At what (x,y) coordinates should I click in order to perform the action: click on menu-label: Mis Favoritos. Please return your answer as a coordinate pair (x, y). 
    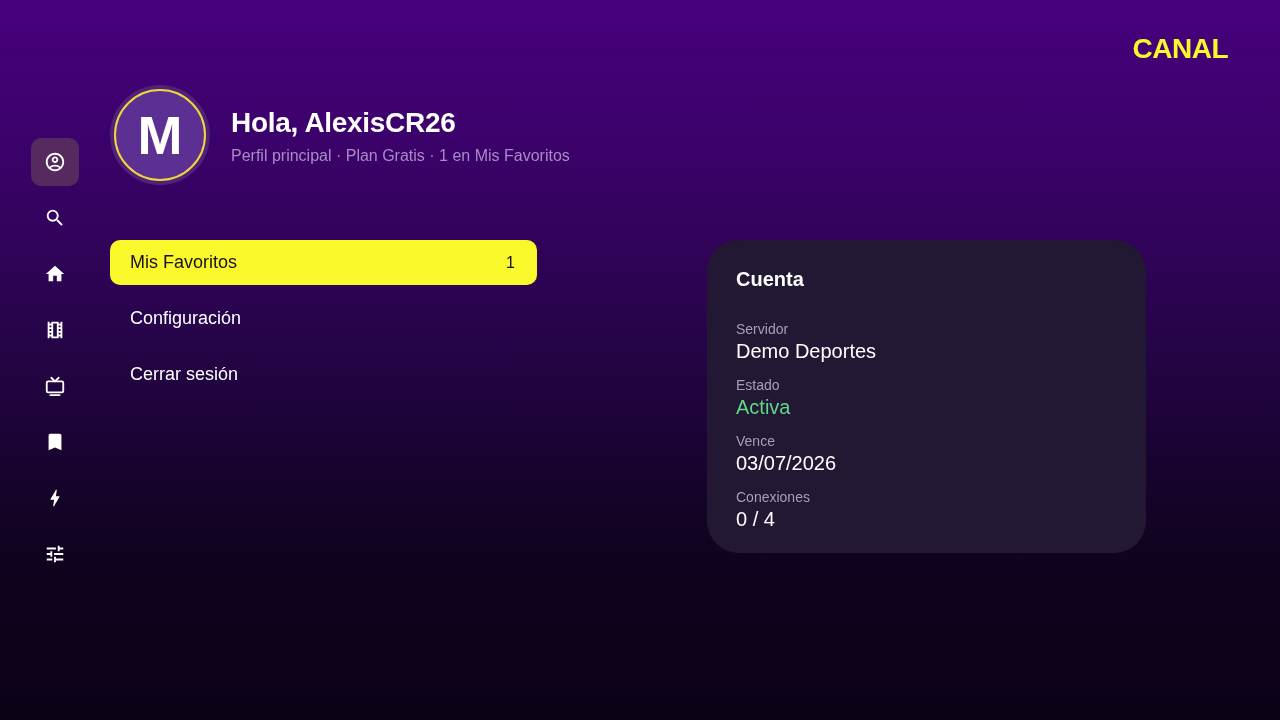
    Looking at the image, I should click on (183, 262).